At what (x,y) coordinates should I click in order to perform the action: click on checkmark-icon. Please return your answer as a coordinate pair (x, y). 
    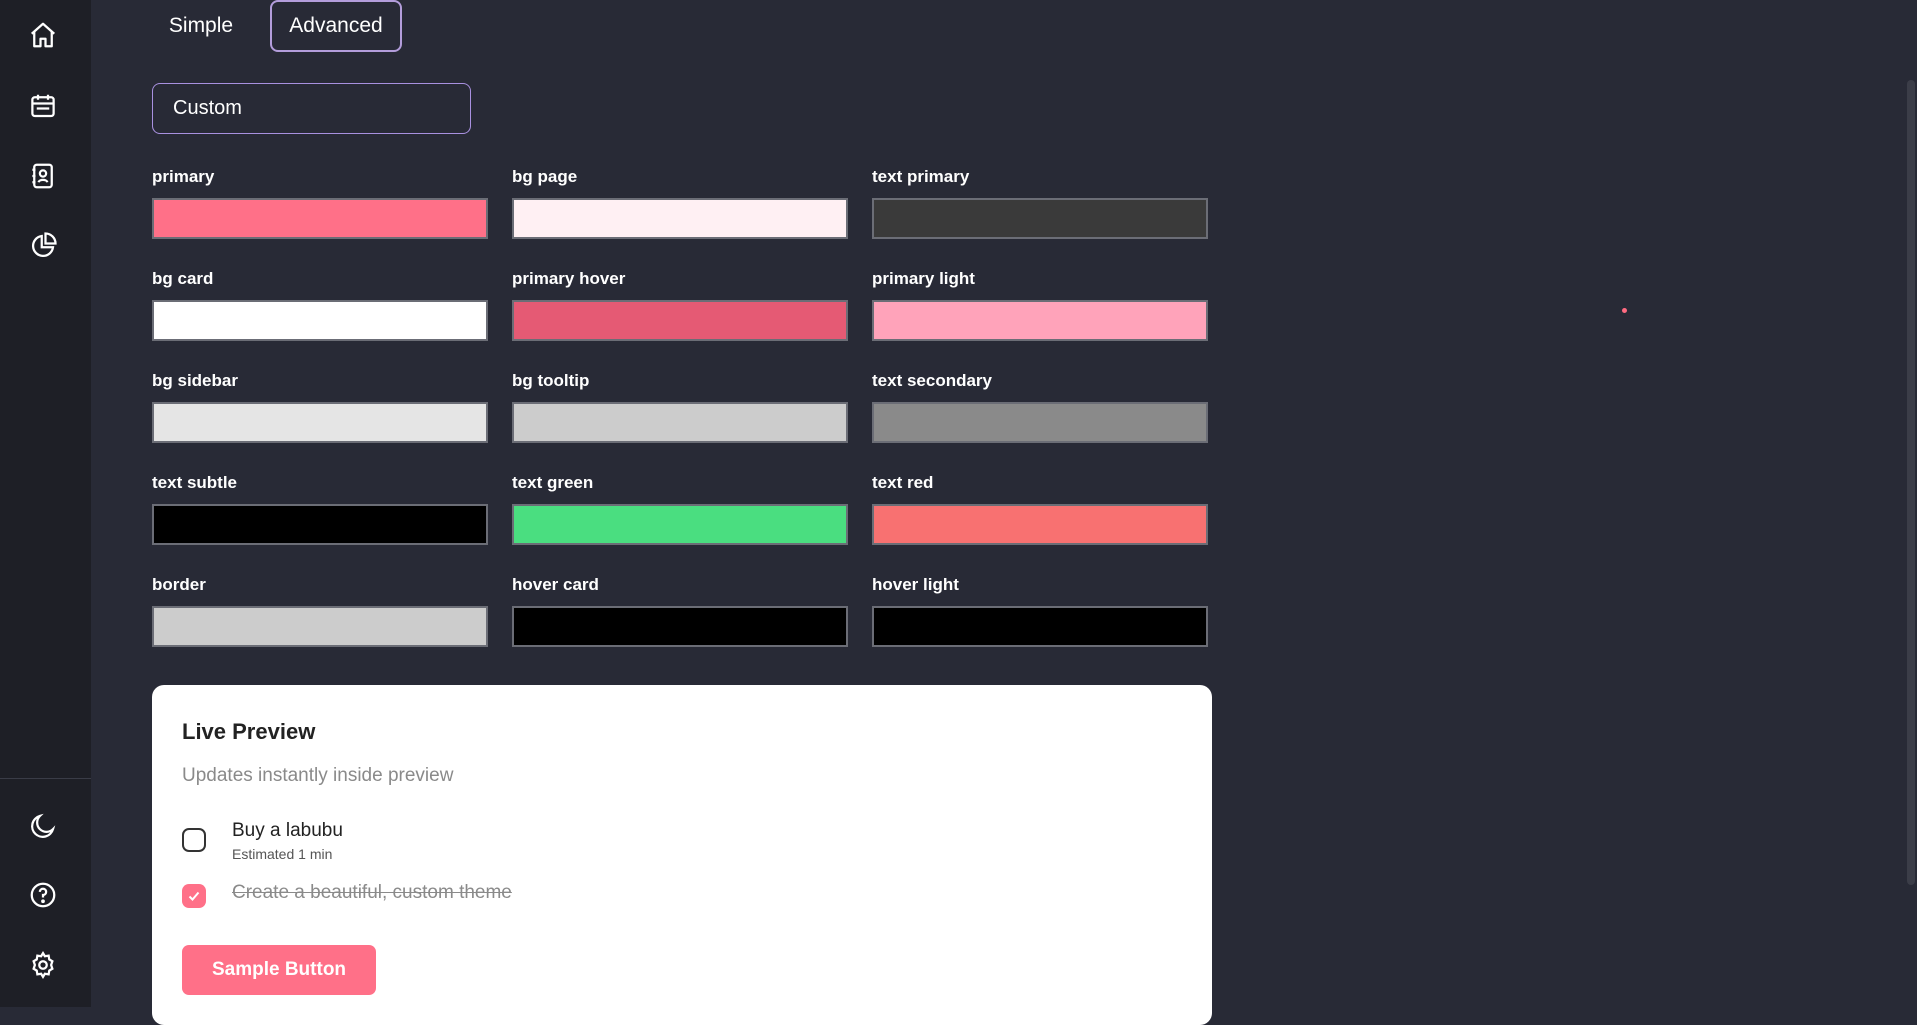
    Looking at the image, I should click on (194, 896).